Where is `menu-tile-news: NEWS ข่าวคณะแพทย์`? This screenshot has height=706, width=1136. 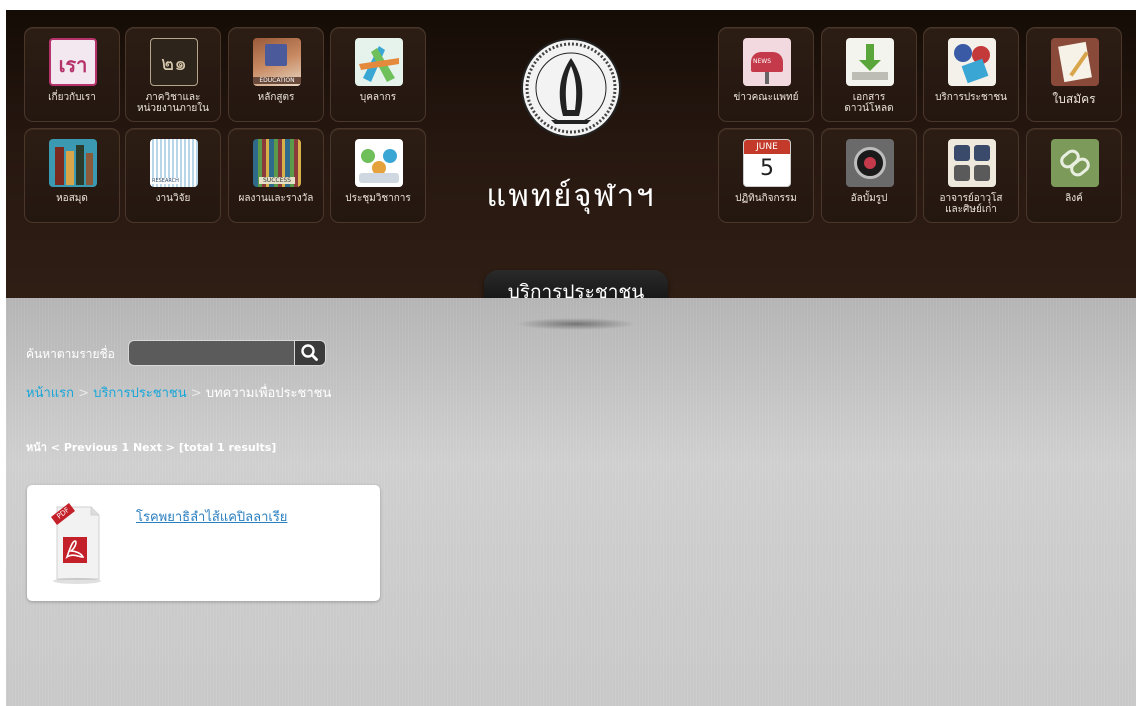 menu-tile-news: NEWS ข่าวคณะแพทย์ is located at coordinates (766, 74).